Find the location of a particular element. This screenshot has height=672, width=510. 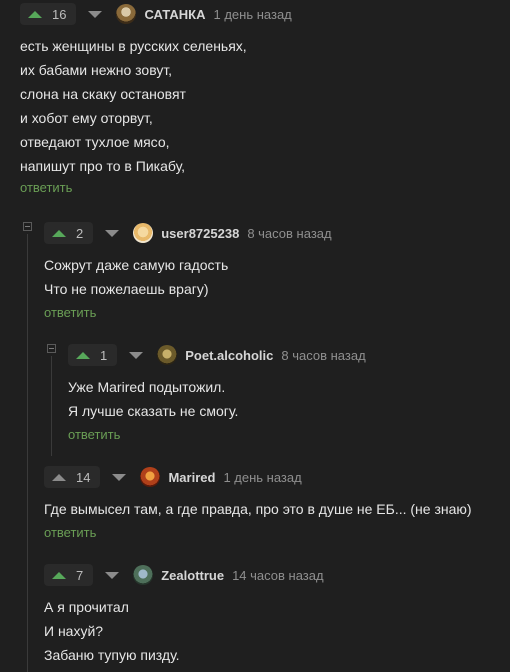

comment-score: 14 is located at coordinates (83, 477).